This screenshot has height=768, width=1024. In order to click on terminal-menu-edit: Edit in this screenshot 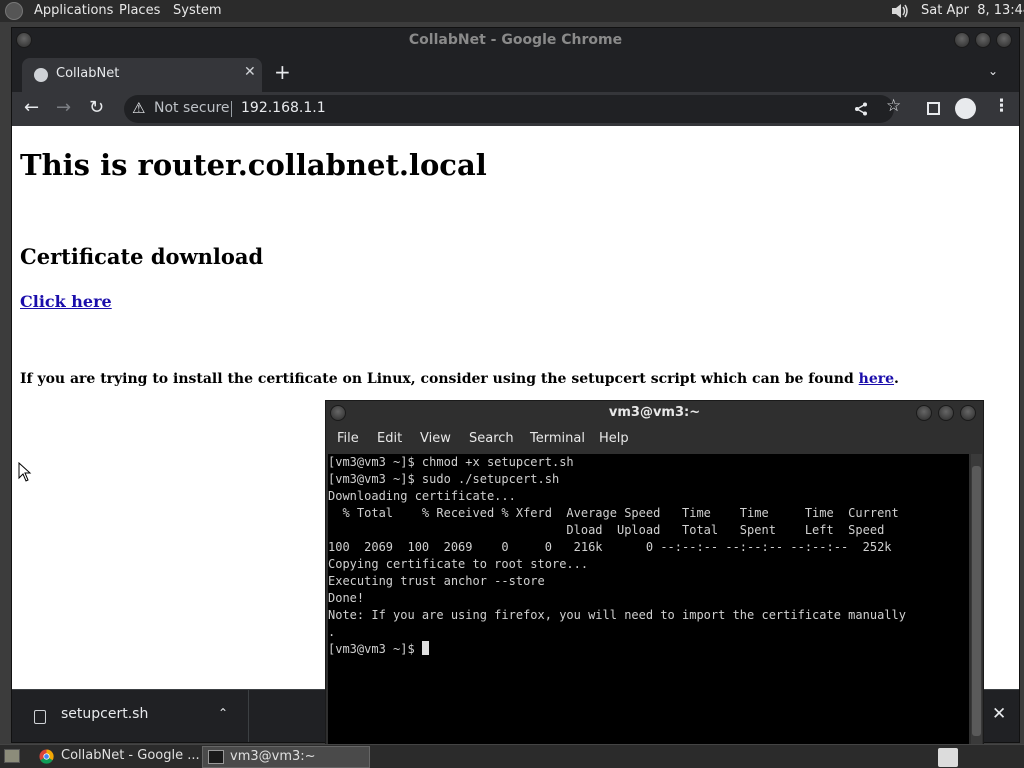, I will do `click(389, 438)`.